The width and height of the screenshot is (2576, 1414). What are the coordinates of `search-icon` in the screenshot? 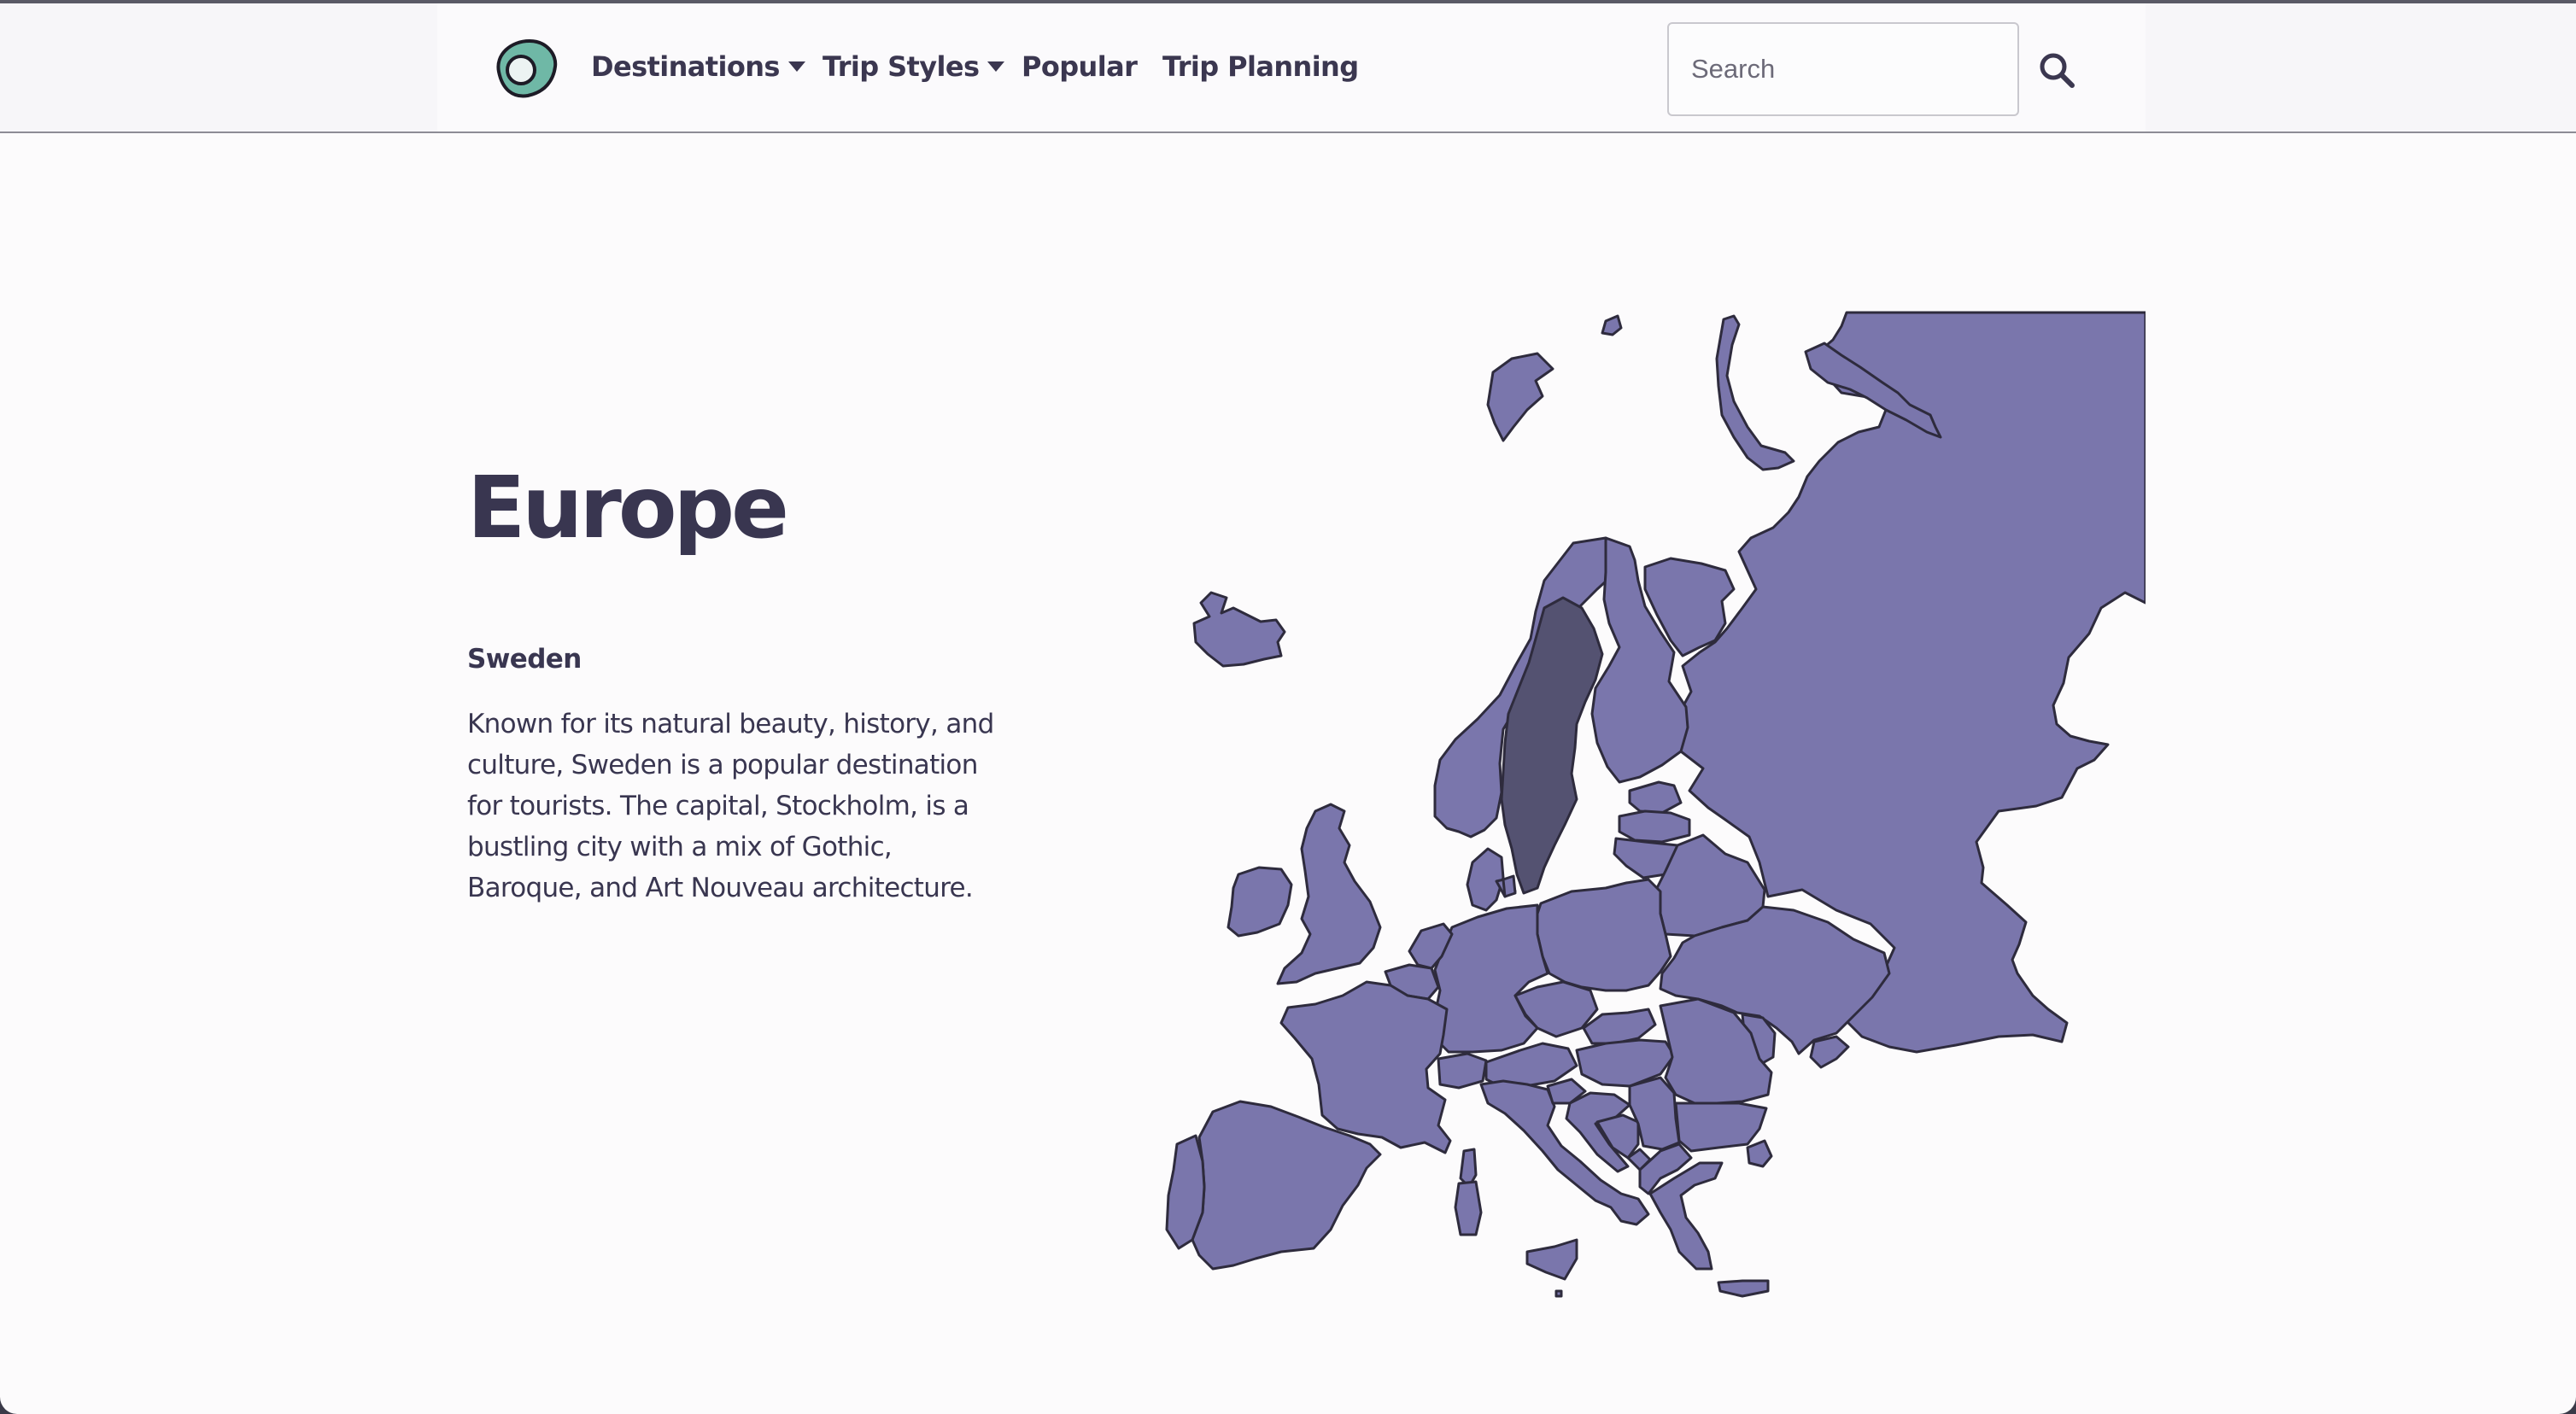 It's located at (2056, 70).